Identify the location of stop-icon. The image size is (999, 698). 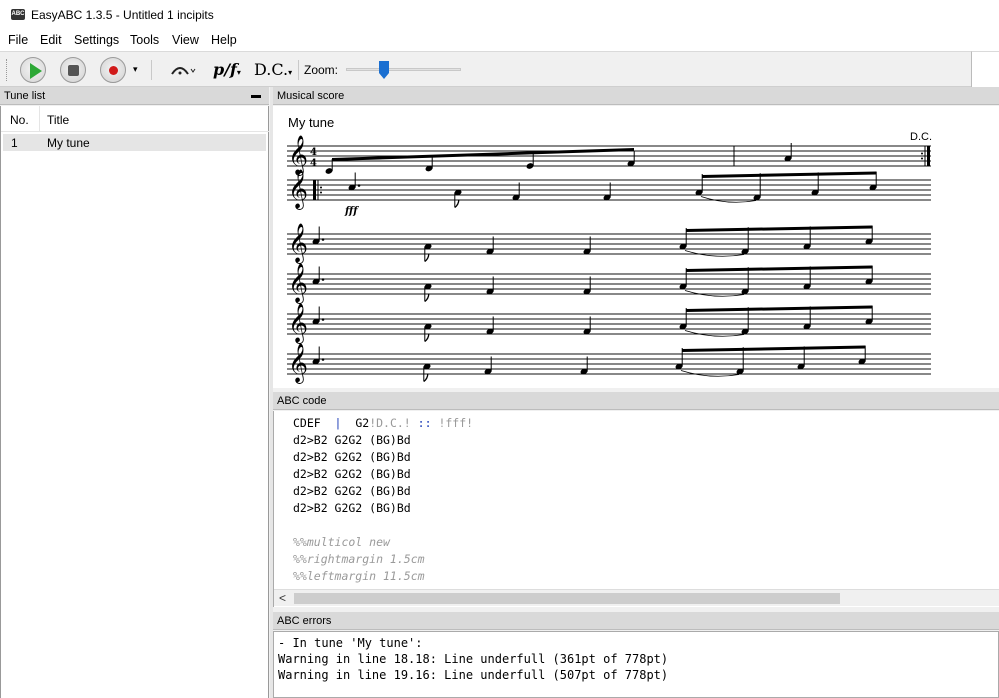
(73, 70).